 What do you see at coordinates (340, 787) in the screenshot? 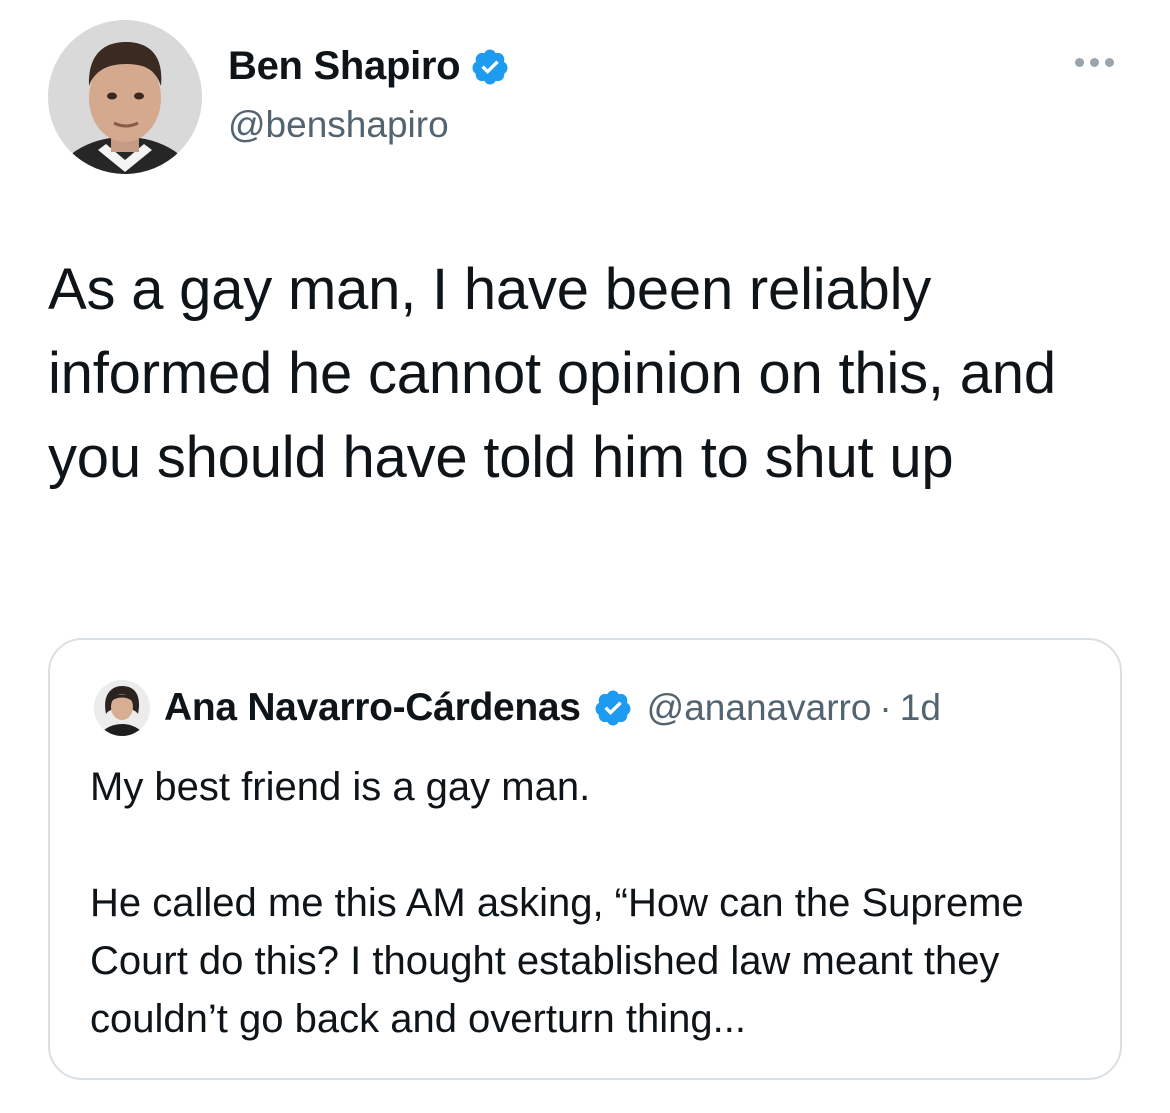
I see `quoted-paragraph: My best friend is a gay man.` at bounding box center [340, 787].